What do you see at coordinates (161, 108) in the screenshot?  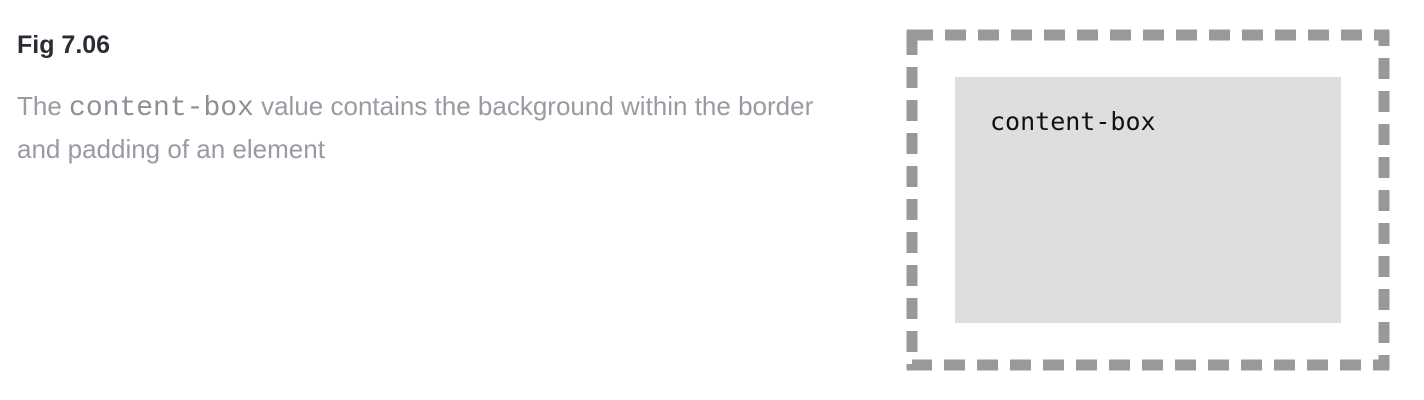 I see `caption-code-term: content-box` at bounding box center [161, 108].